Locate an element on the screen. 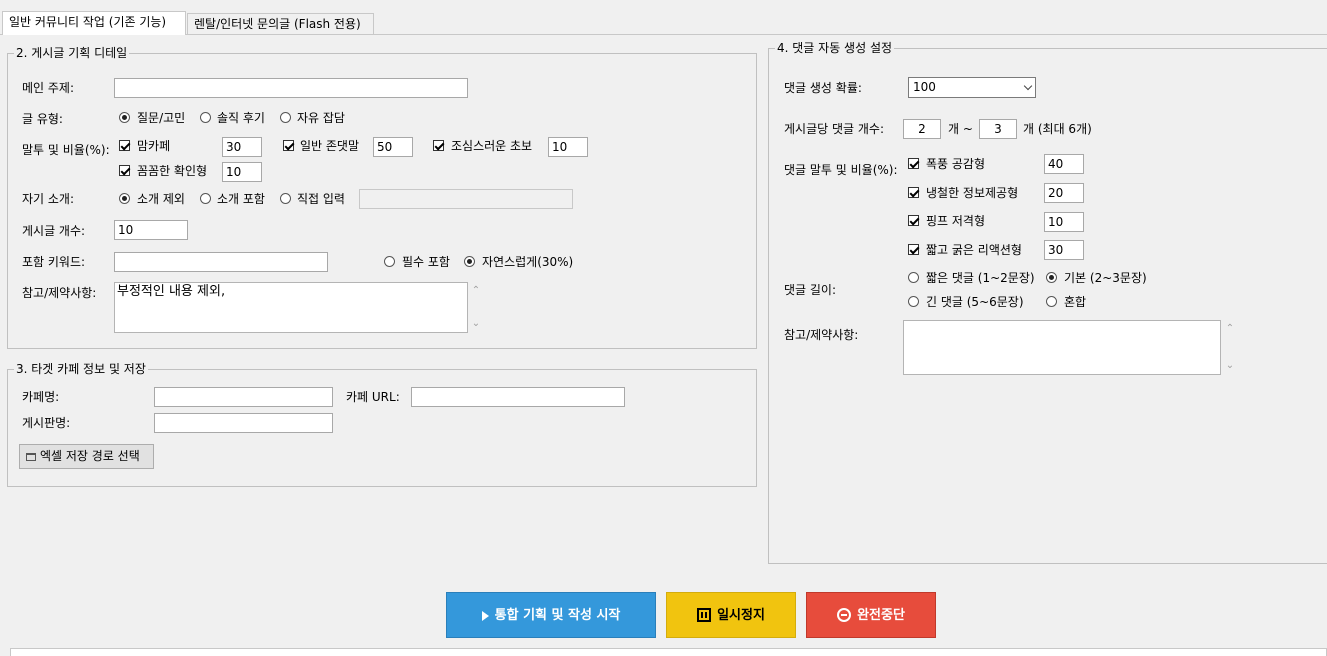 The width and height of the screenshot is (1327, 656). self-intro-include-label: 소개 포함 is located at coordinates (241, 199).